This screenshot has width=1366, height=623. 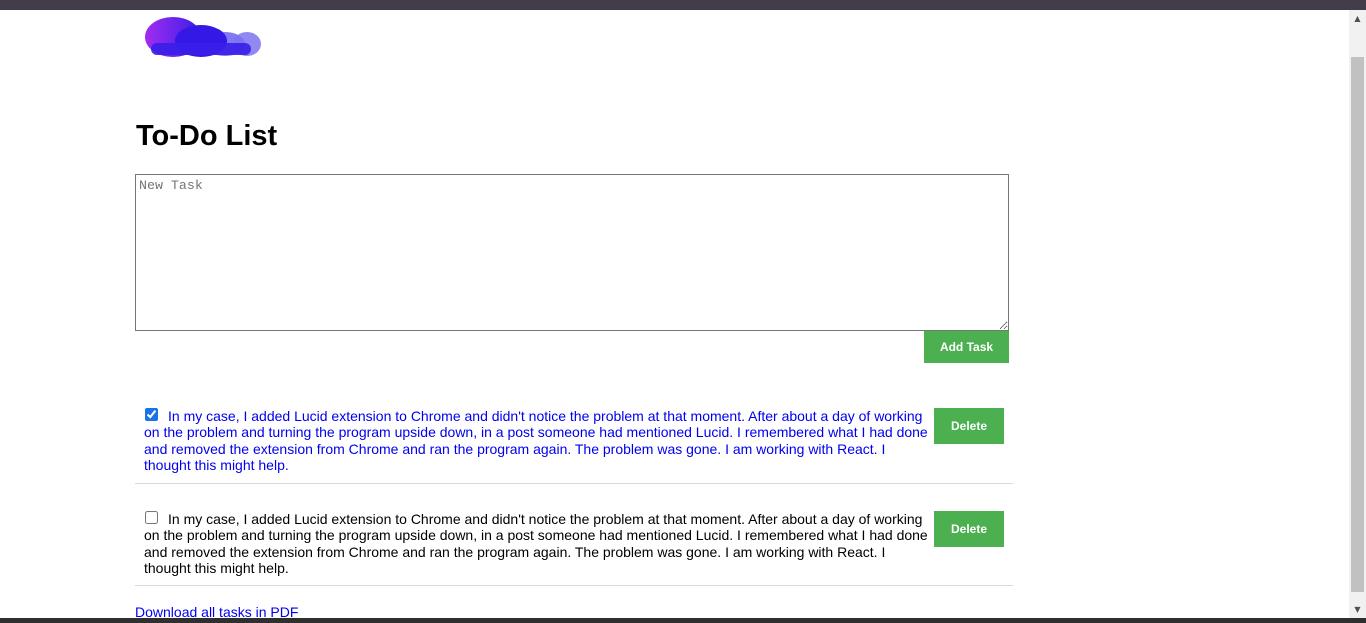 I want to click on page-title: To-Do List, so click(x=207, y=136).